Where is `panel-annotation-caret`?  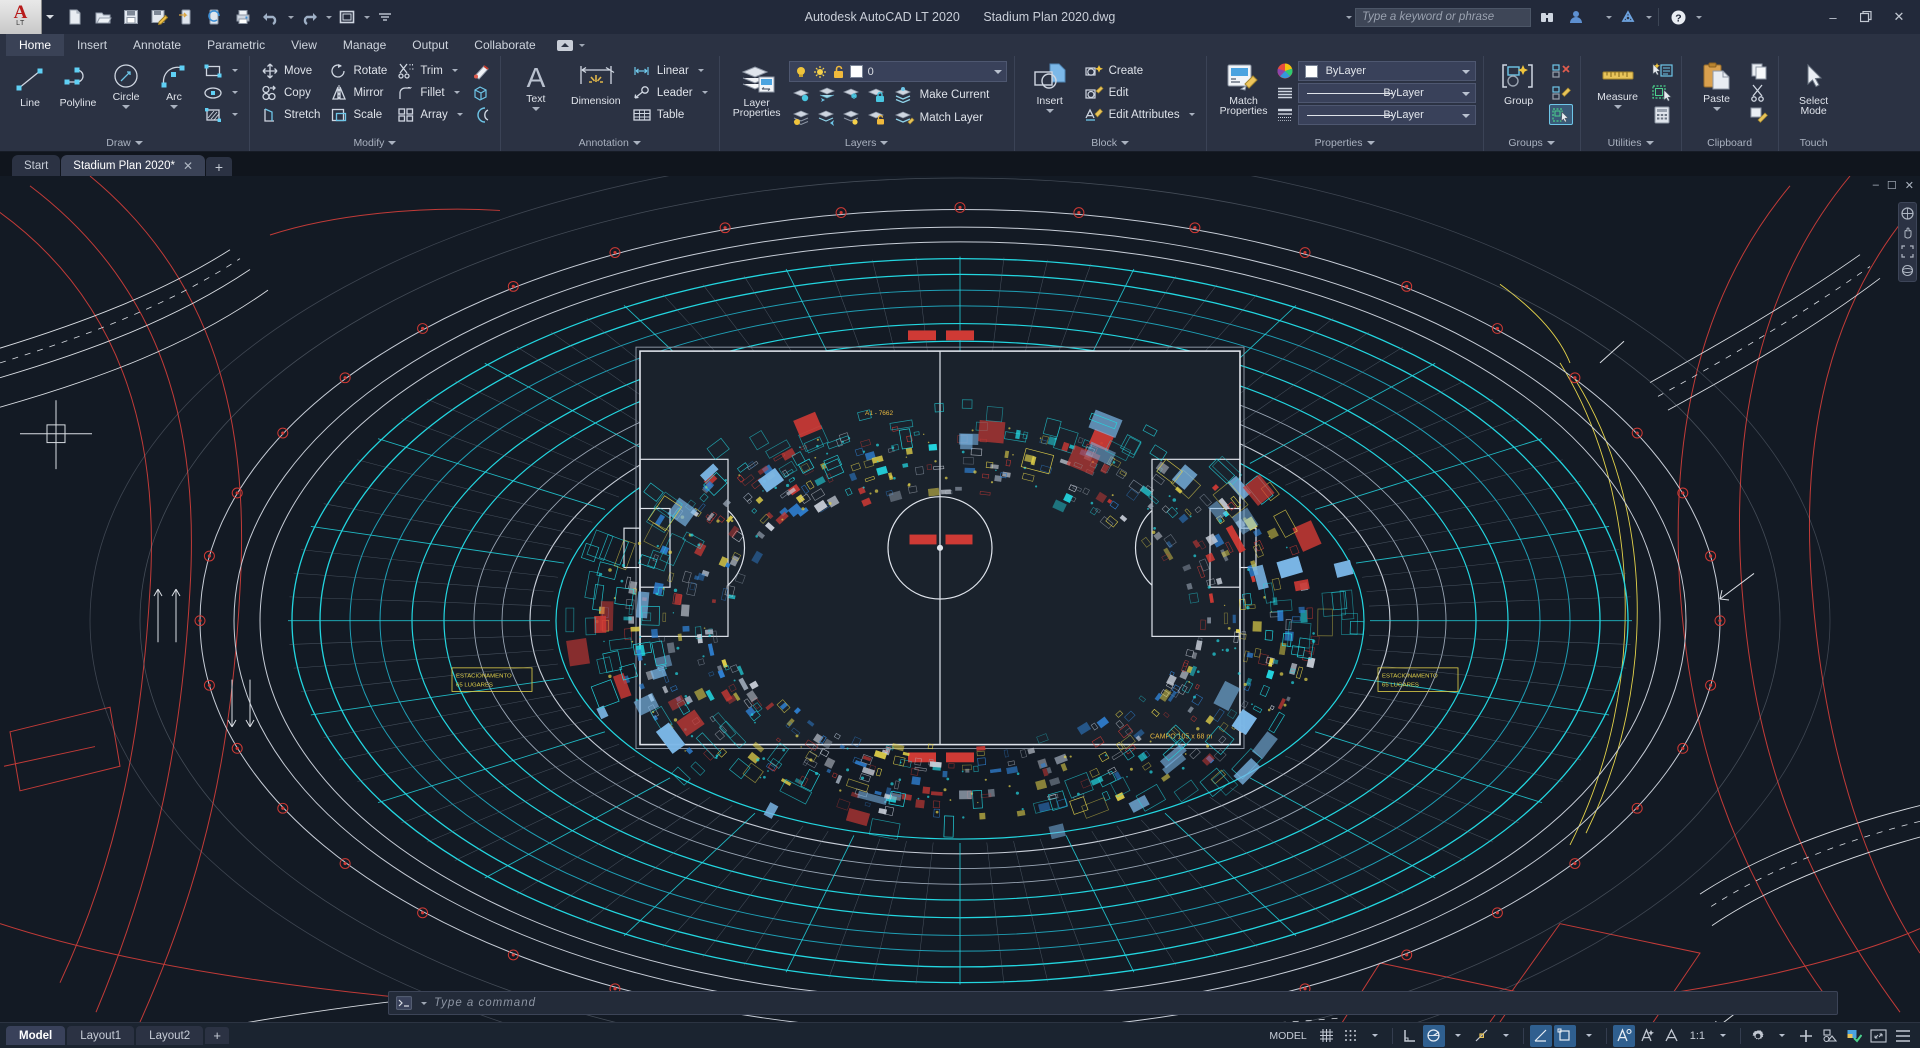
panel-annotation-caret is located at coordinates (636, 142).